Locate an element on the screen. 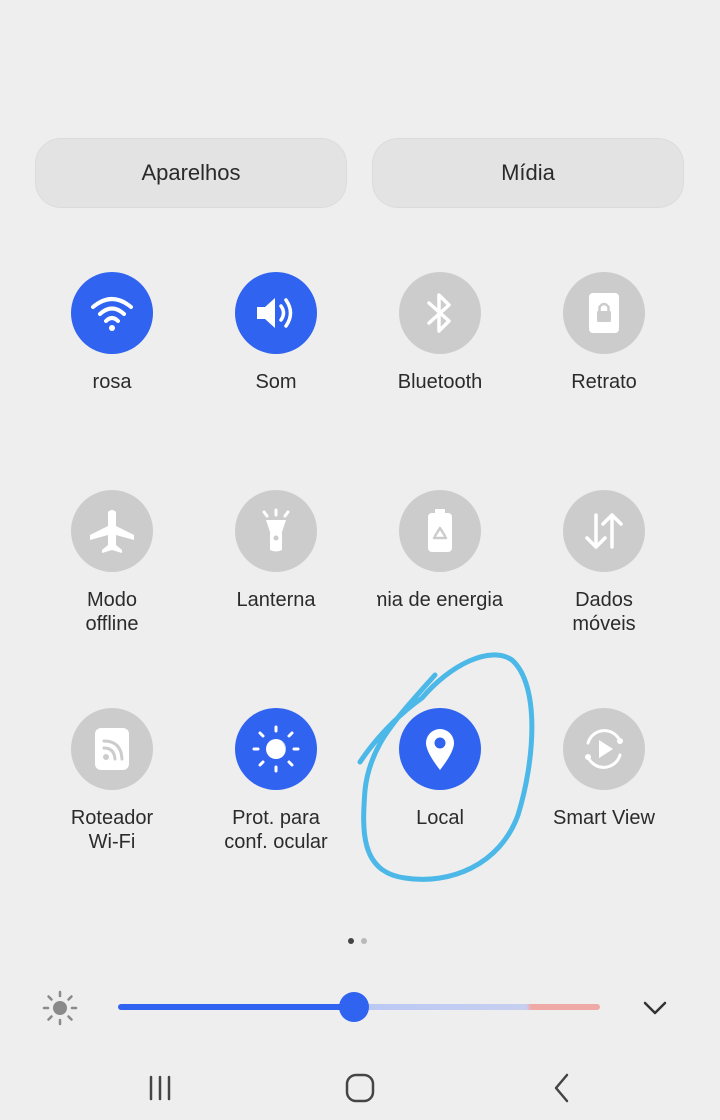 Image resolution: width=720 pixels, height=1120 pixels. mobile-data-icon is located at coordinates (604, 531).